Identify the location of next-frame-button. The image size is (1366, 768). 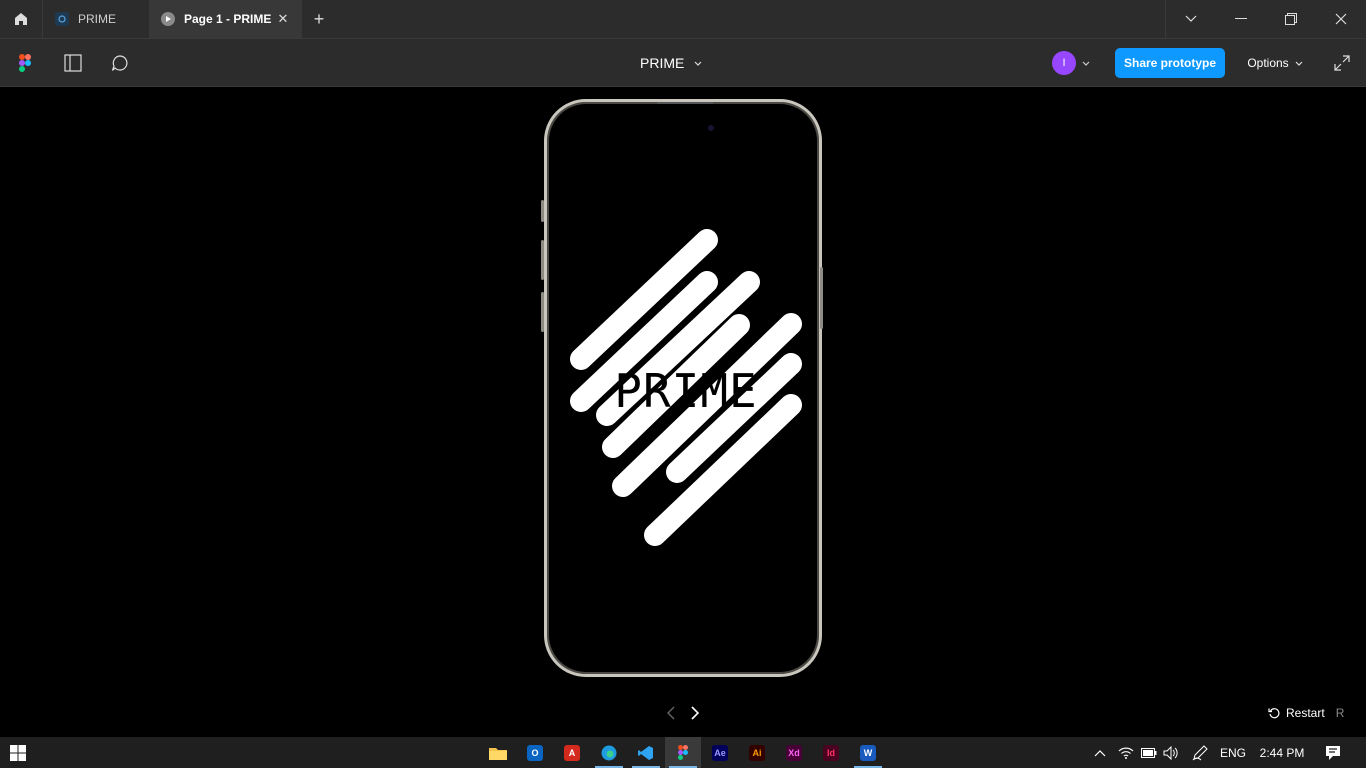
(695, 713).